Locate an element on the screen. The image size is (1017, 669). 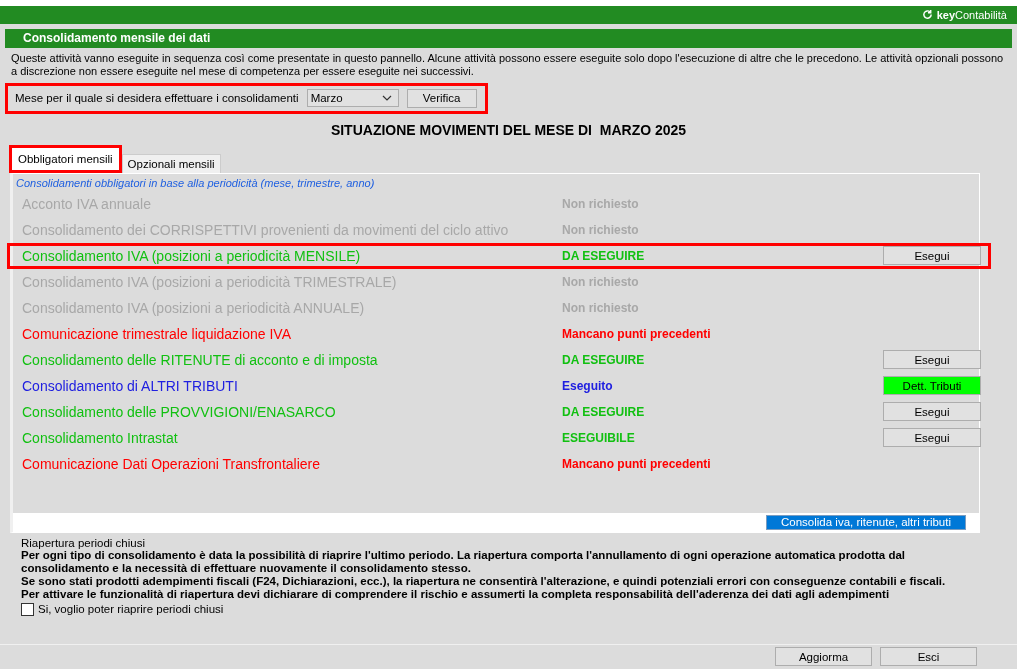
month-heading: SITUAZIONE MOVIMENTI DEL MESE DI MARZO 2025 is located at coordinates (508, 129).